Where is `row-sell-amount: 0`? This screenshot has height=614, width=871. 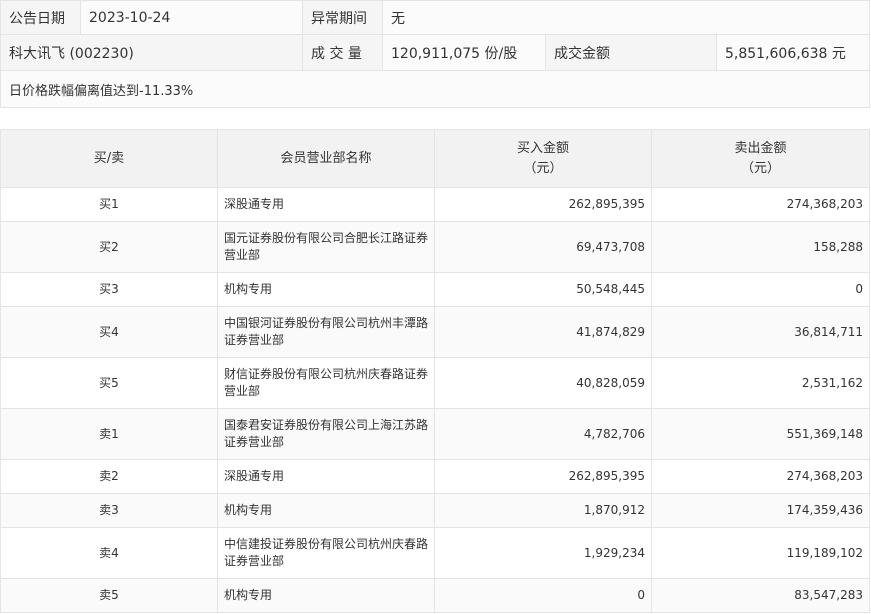
row-sell-amount: 0 is located at coordinates (760, 289).